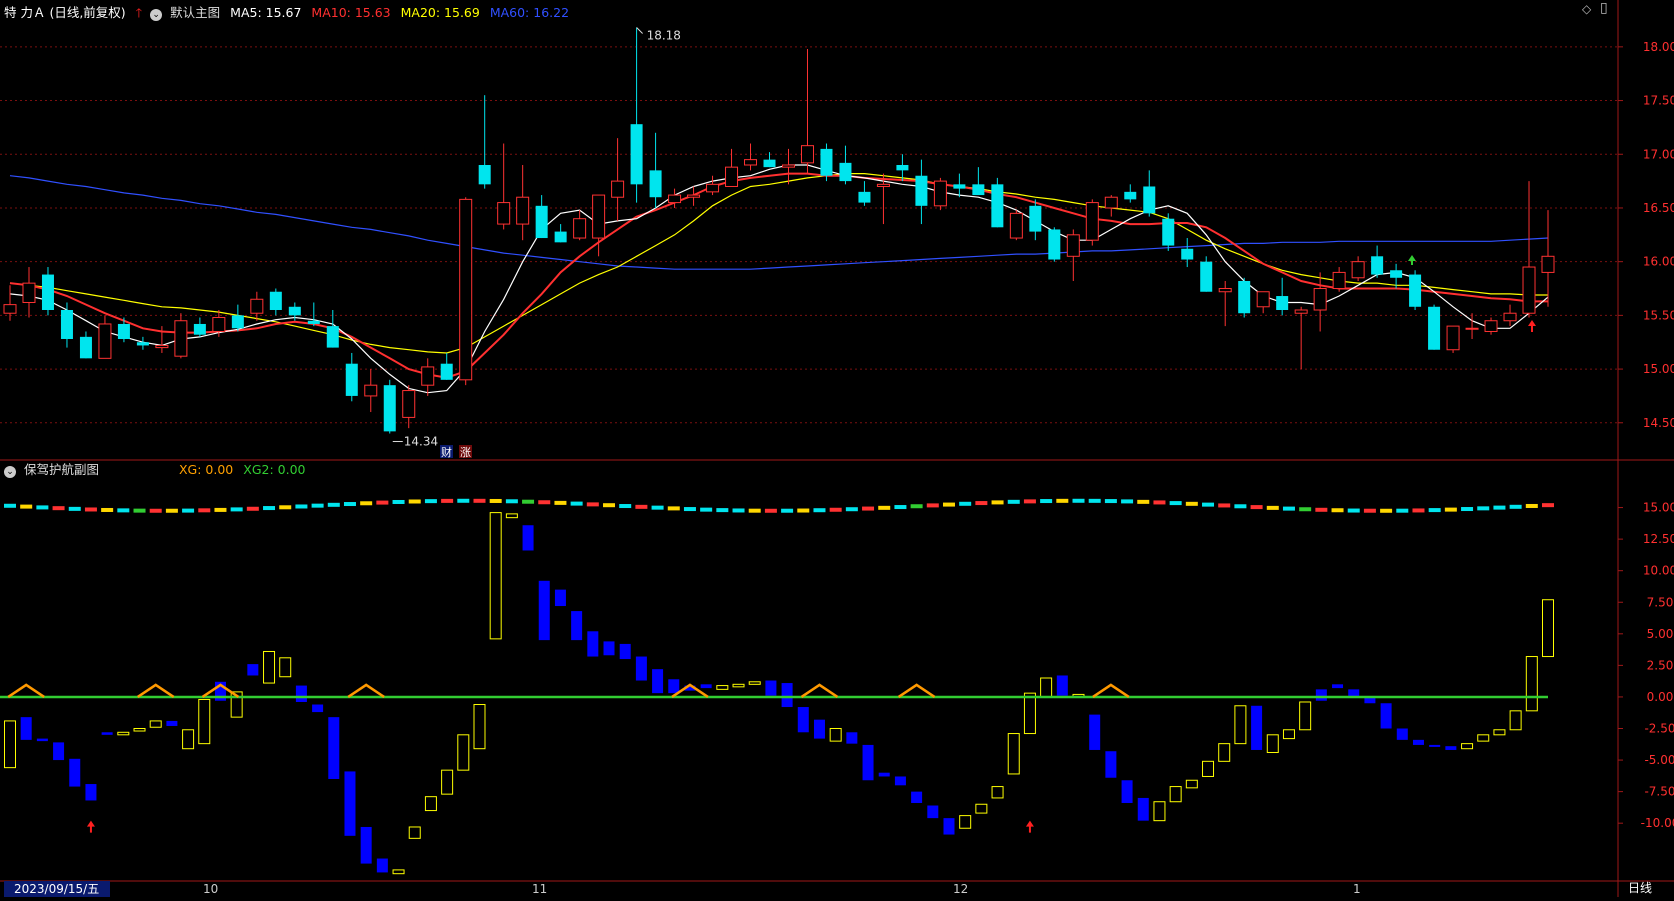 Image resolution: width=1674 pixels, height=901 pixels. Describe the element at coordinates (156, 690) in the screenshot. I see `zero-triangle-marker` at that location.